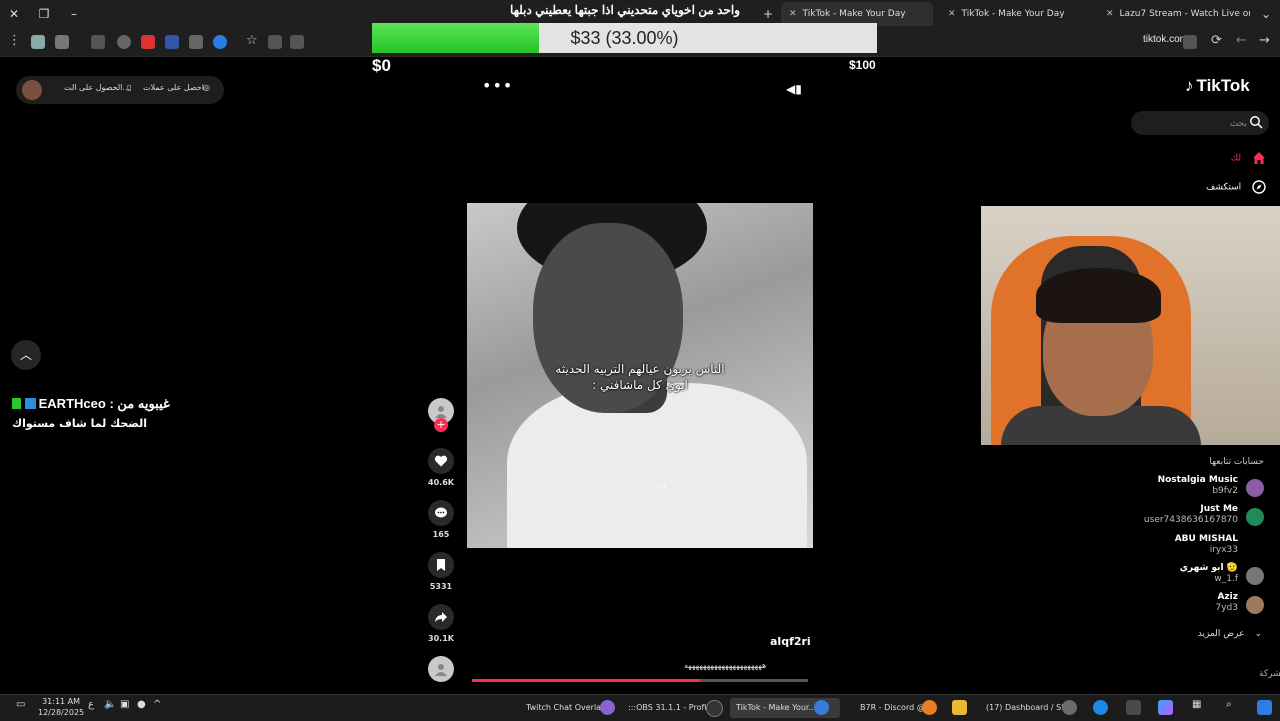  Describe the element at coordinates (14, 40) in the screenshot. I see `menu-icon: ⋮` at that location.